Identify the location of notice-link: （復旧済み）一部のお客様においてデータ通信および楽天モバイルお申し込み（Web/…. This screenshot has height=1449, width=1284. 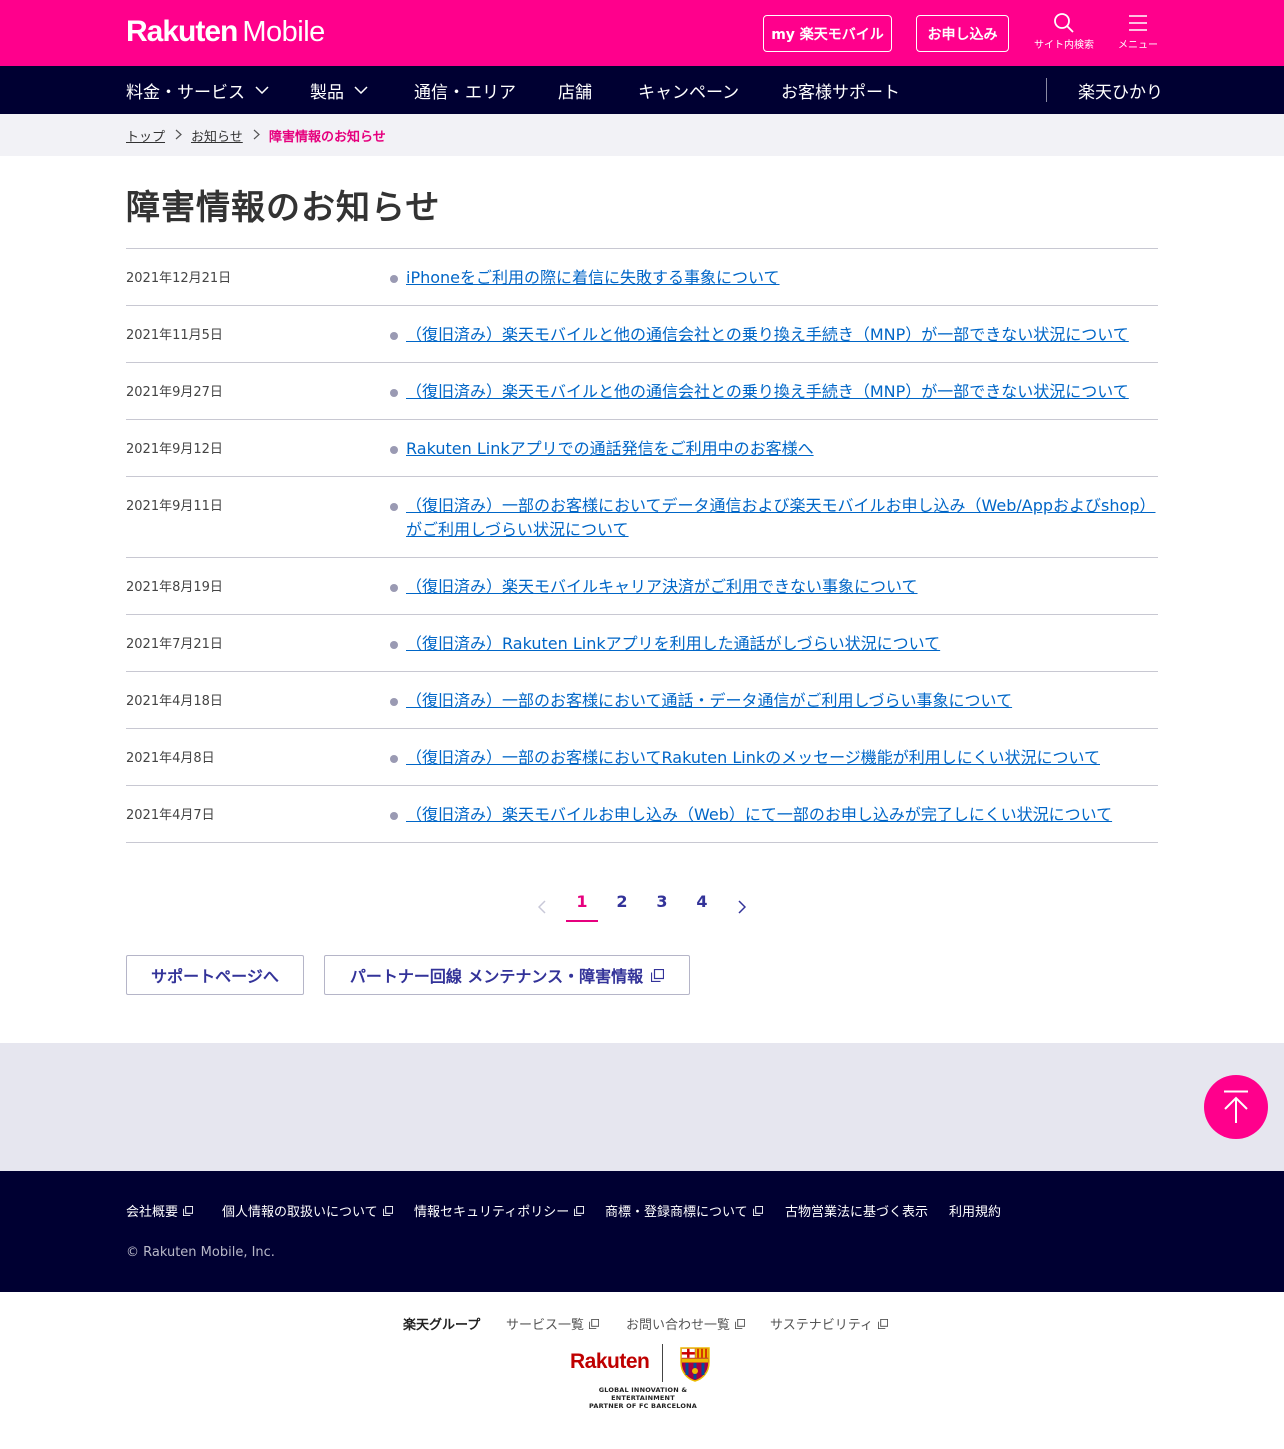
(782, 518).